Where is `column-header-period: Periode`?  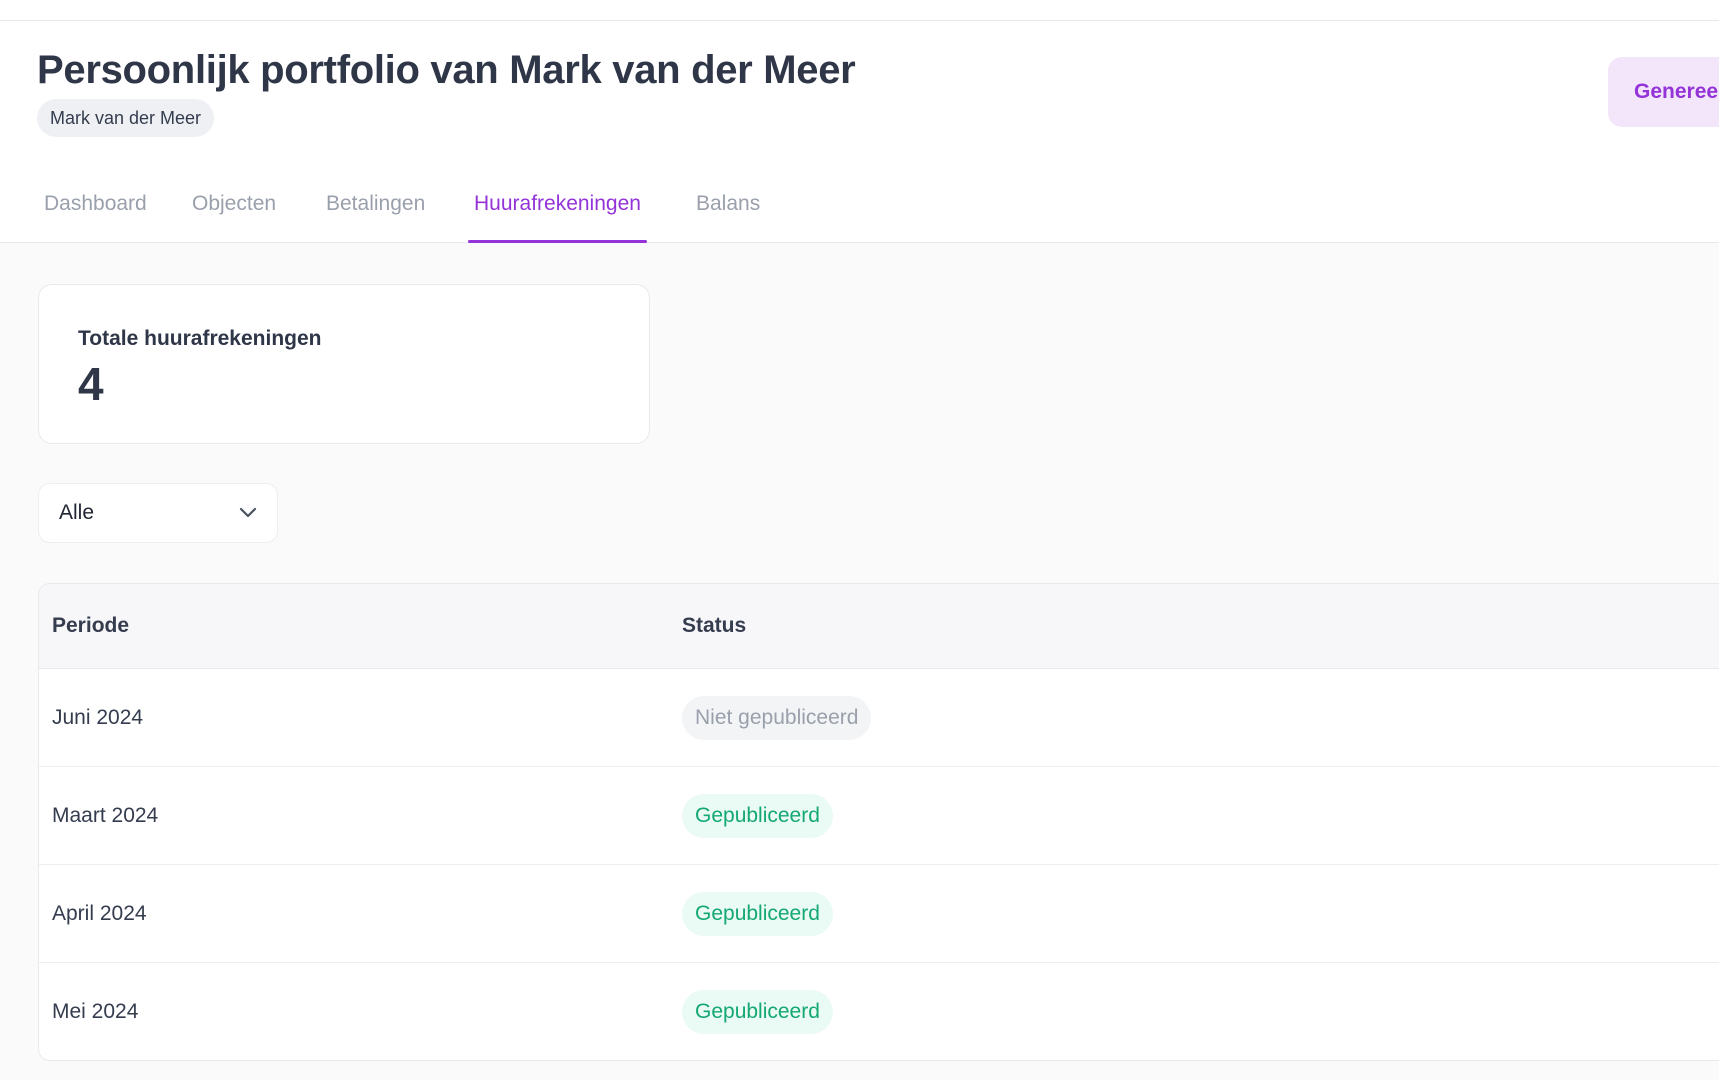
column-header-period: Periode is located at coordinates (90, 626).